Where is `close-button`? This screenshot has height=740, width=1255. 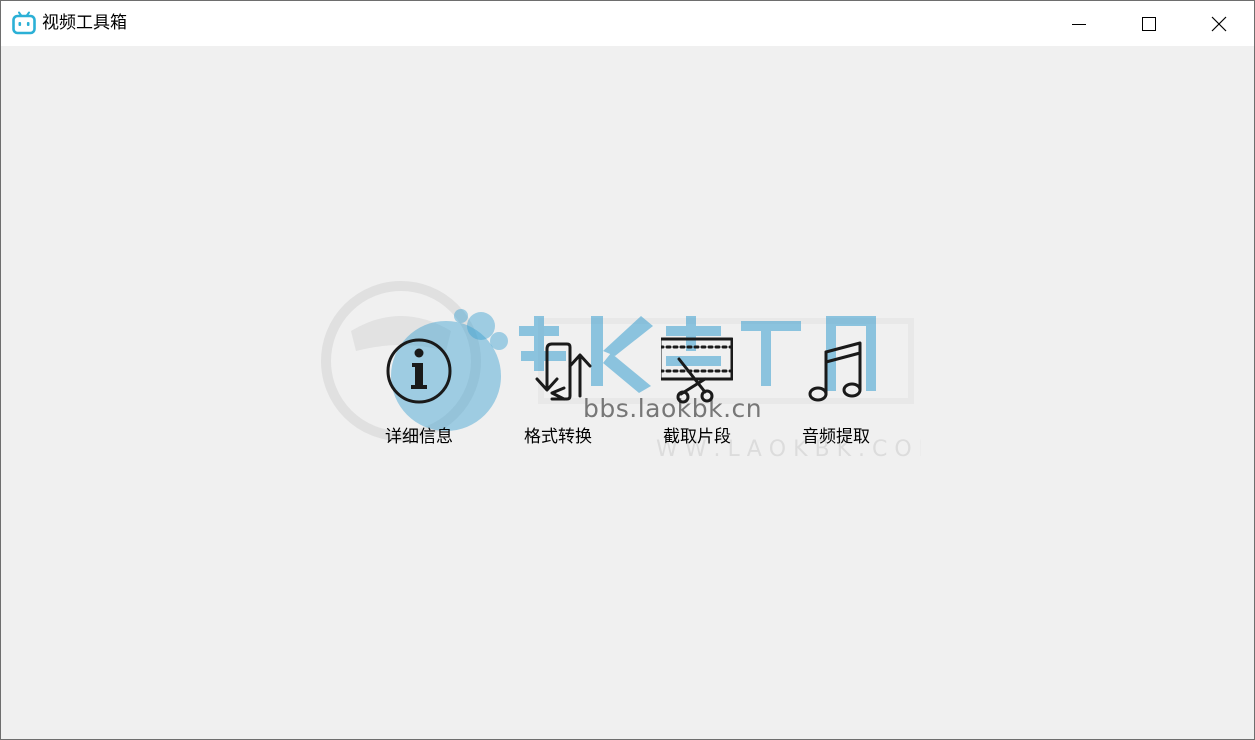 close-button is located at coordinates (1219, 23).